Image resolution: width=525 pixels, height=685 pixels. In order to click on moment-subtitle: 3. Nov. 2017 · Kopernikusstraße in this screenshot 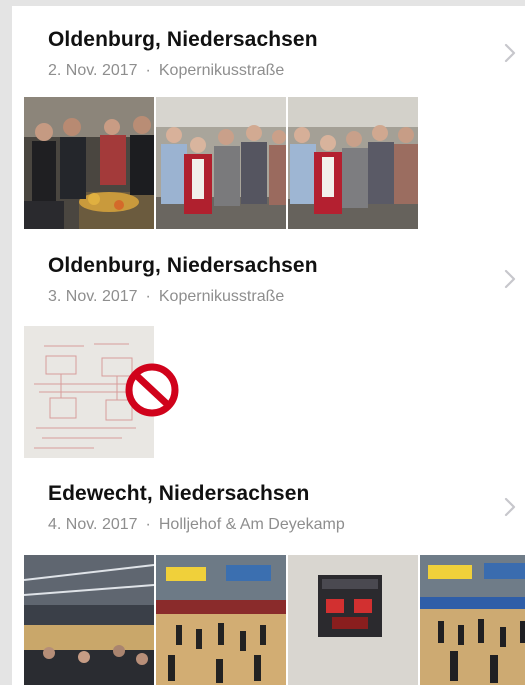, I will do `click(166, 297)`.